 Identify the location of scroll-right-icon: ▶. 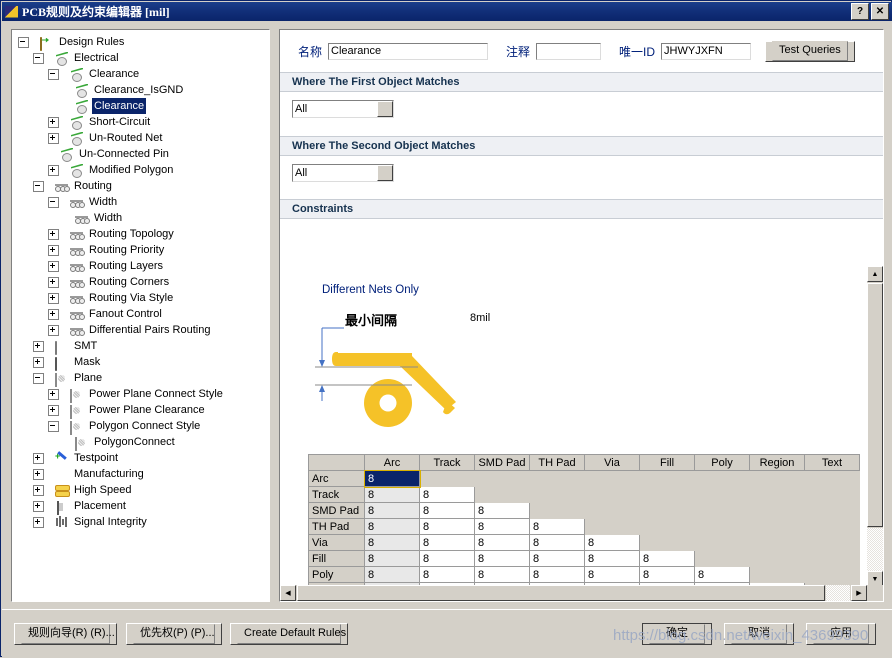
(859, 593).